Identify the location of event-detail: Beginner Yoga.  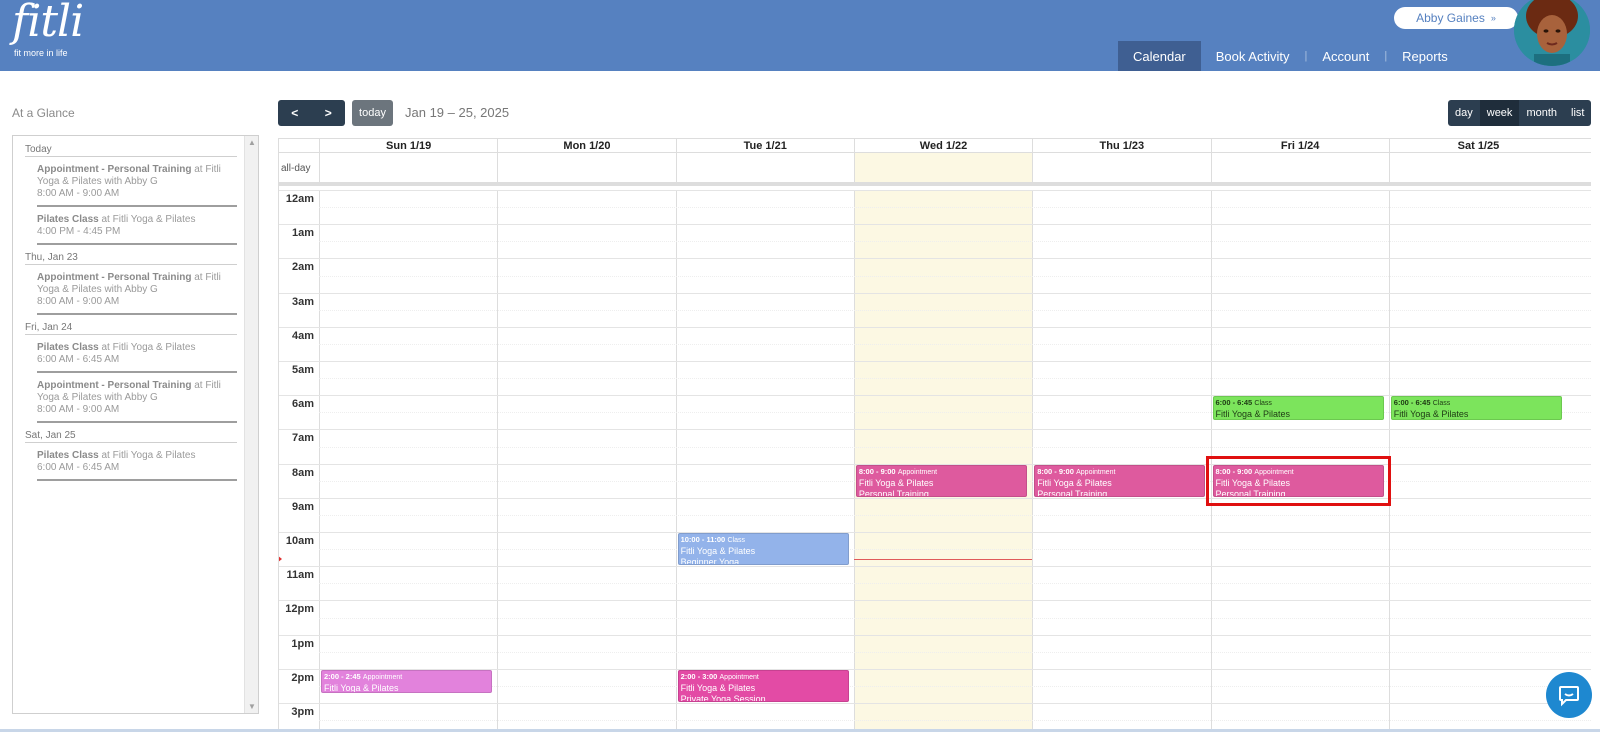
(710, 561).